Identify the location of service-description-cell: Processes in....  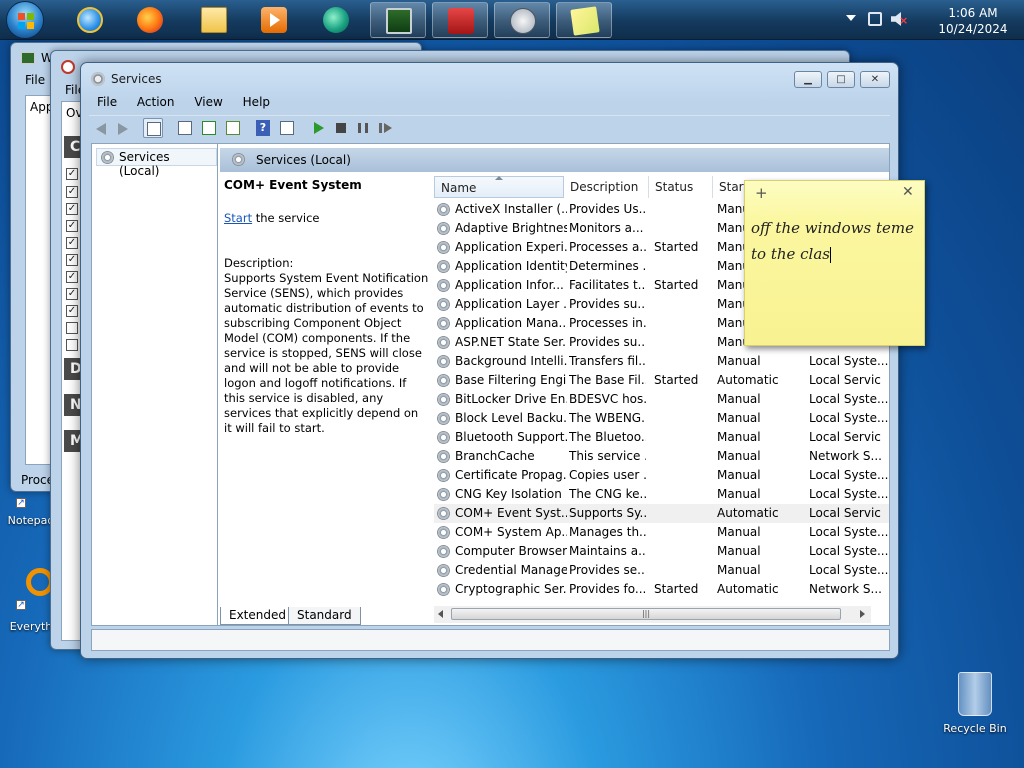
(607, 323).